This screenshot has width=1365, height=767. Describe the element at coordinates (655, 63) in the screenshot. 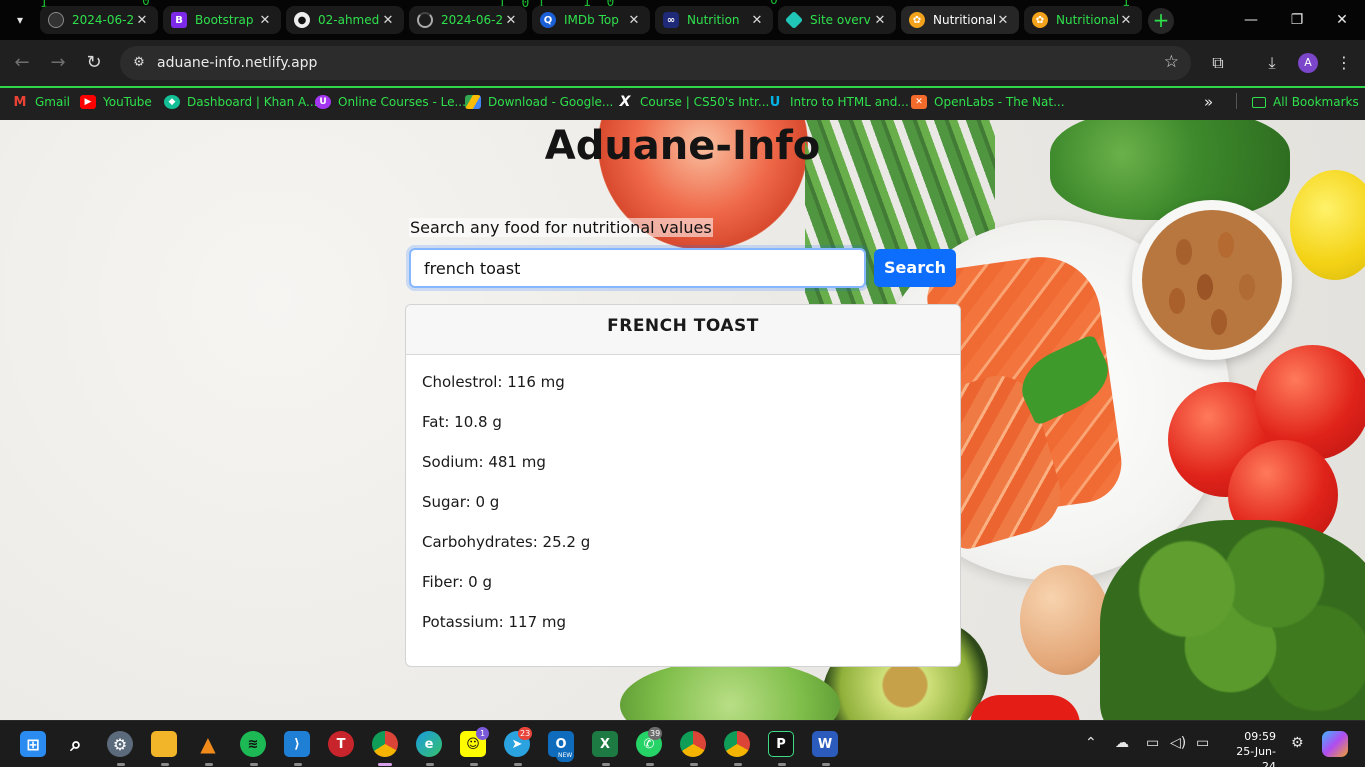

I see `address-bar: ⚙ aduane-info.netlify.app ☆` at that location.